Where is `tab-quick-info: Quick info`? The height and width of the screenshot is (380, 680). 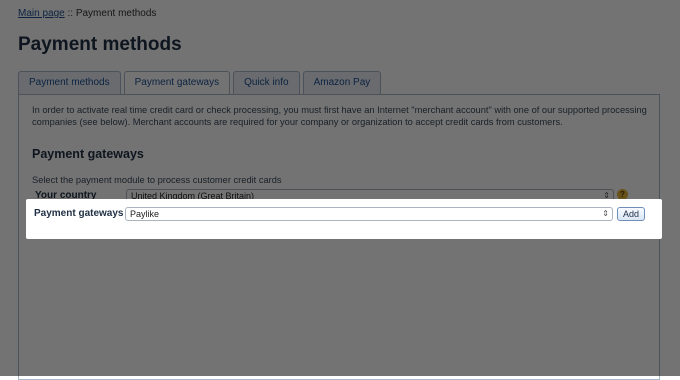
tab-quick-info: Quick info is located at coordinates (266, 82).